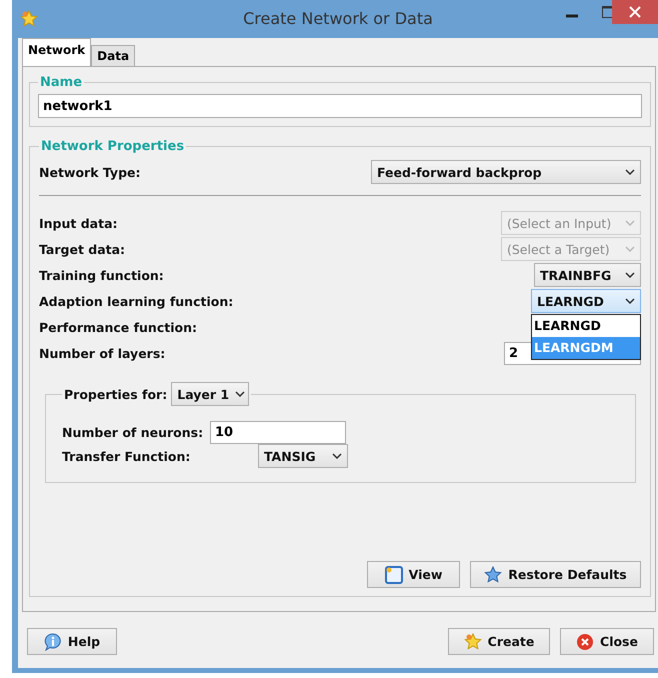 Image resolution: width=658 pixels, height=678 pixels. What do you see at coordinates (61, 82) in the screenshot?
I see `group-title: Name` at bounding box center [61, 82].